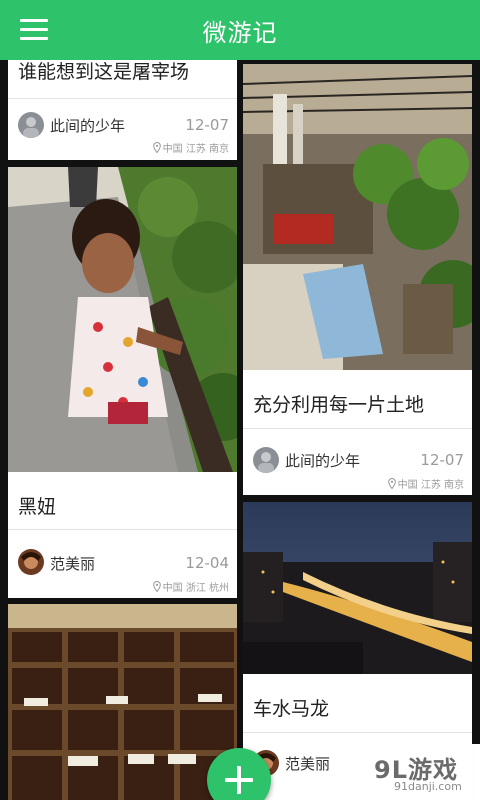 The width and height of the screenshot is (480, 800). What do you see at coordinates (291, 709) in the screenshot?
I see `card-title: 车水马龙` at bounding box center [291, 709].